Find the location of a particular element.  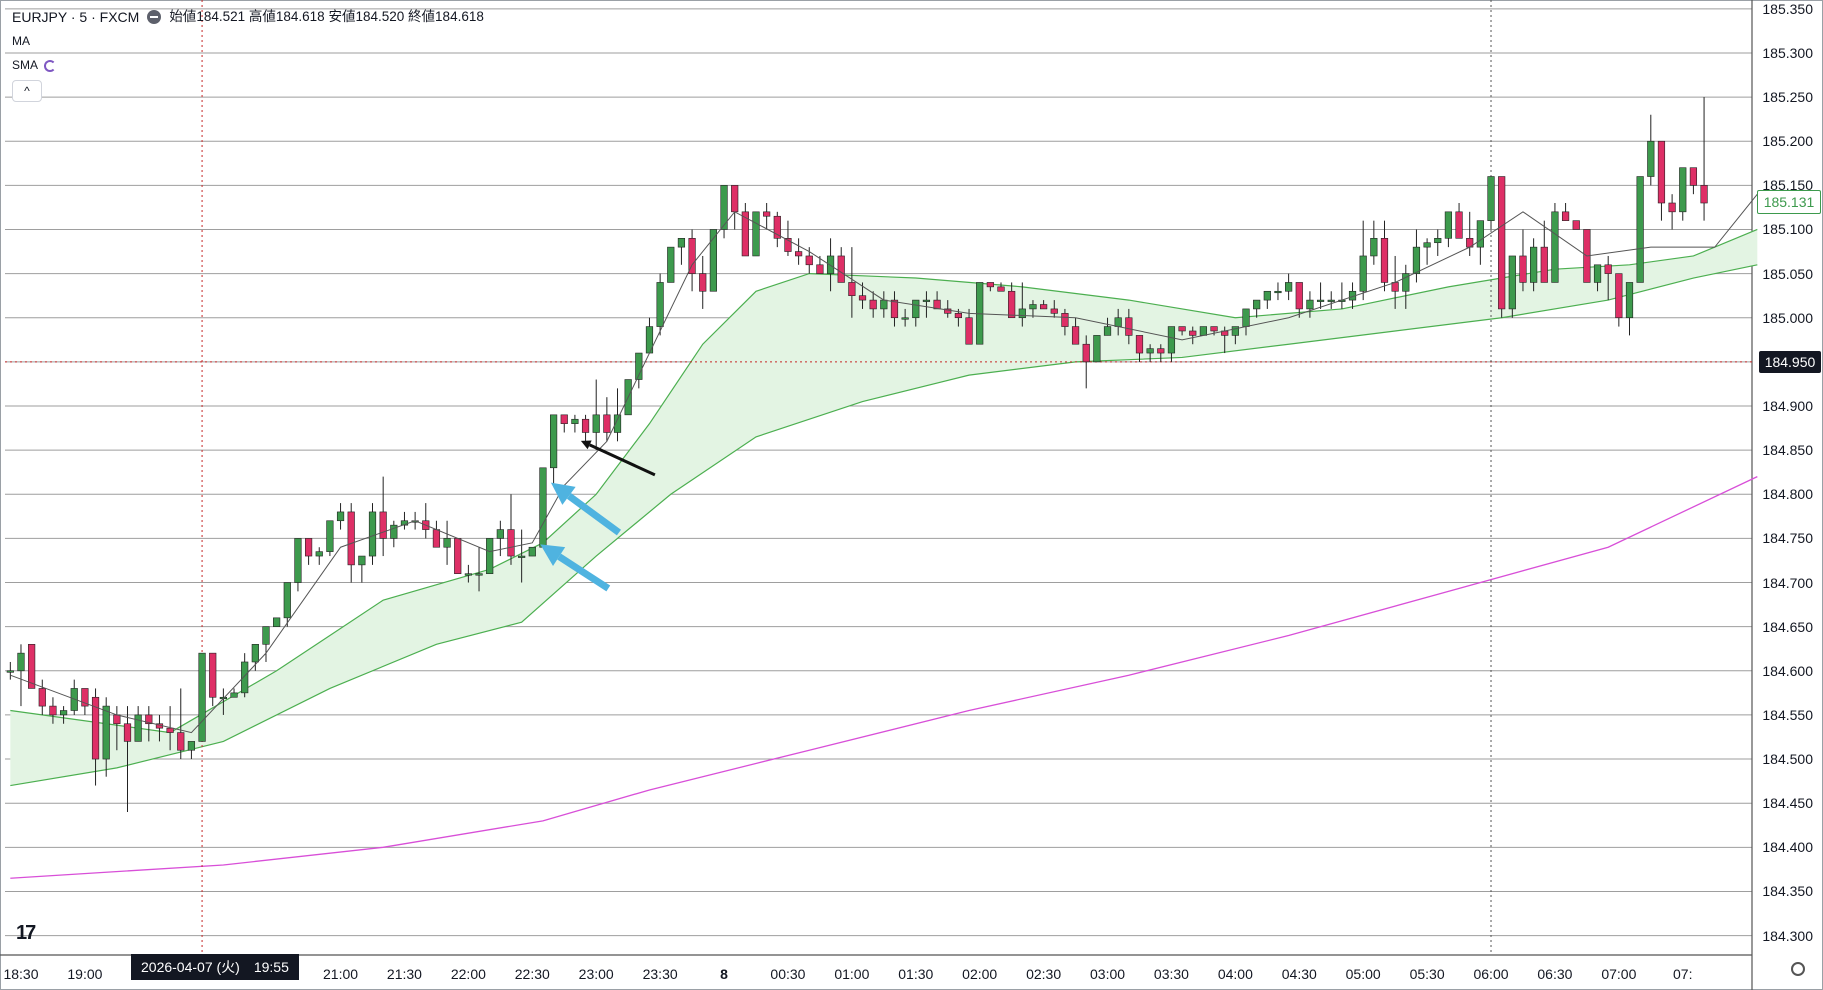

tradingview-logo: 17 is located at coordinates (26, 933).